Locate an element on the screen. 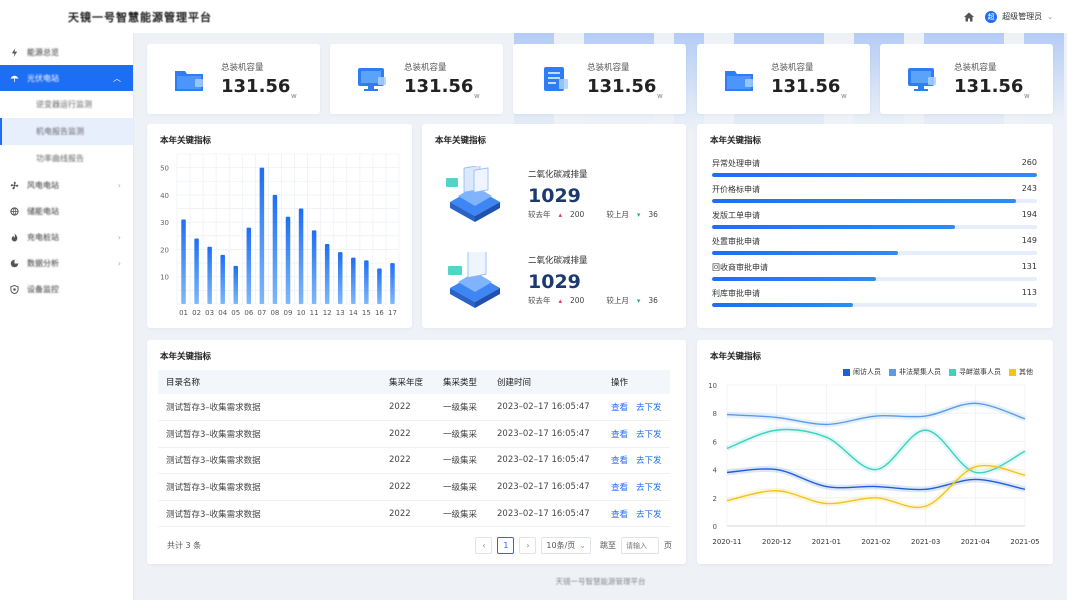 The height and width of the screenshot is (600, 1067). progress-row: 利库审批申请 113 is located at coordinates (874, 297).